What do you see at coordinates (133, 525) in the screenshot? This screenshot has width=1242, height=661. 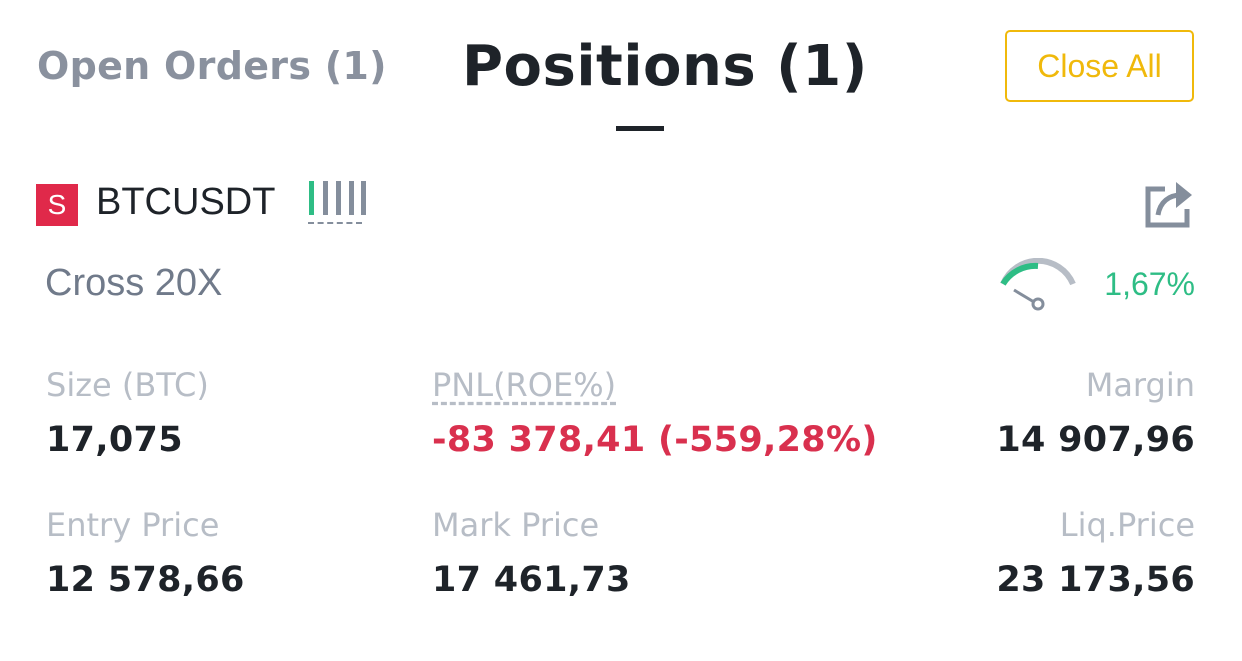 I see `entry-price-label: Entry Price` at bounding box center [133, 525].